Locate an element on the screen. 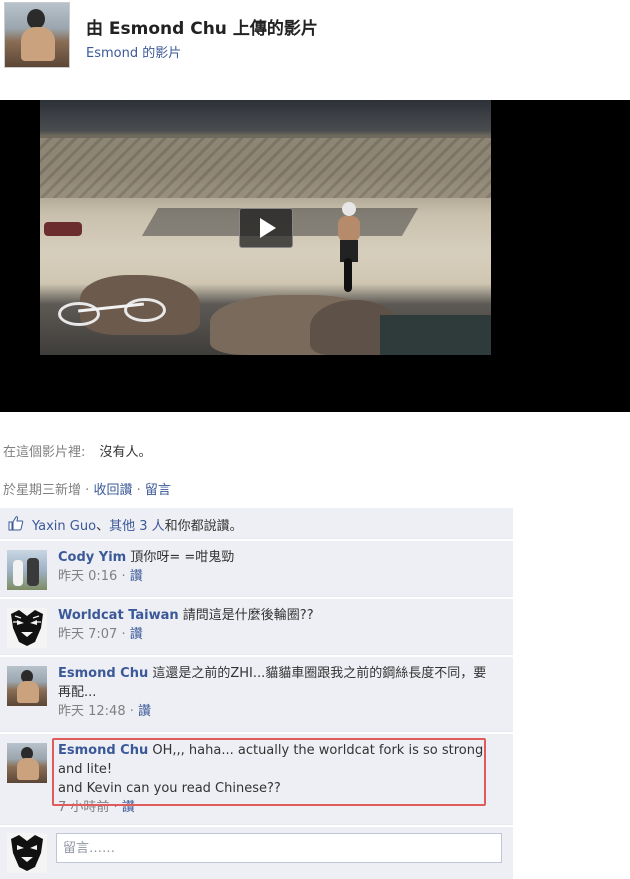  comment-time: 昨天 0:16 is located at coordinates (88, 576).